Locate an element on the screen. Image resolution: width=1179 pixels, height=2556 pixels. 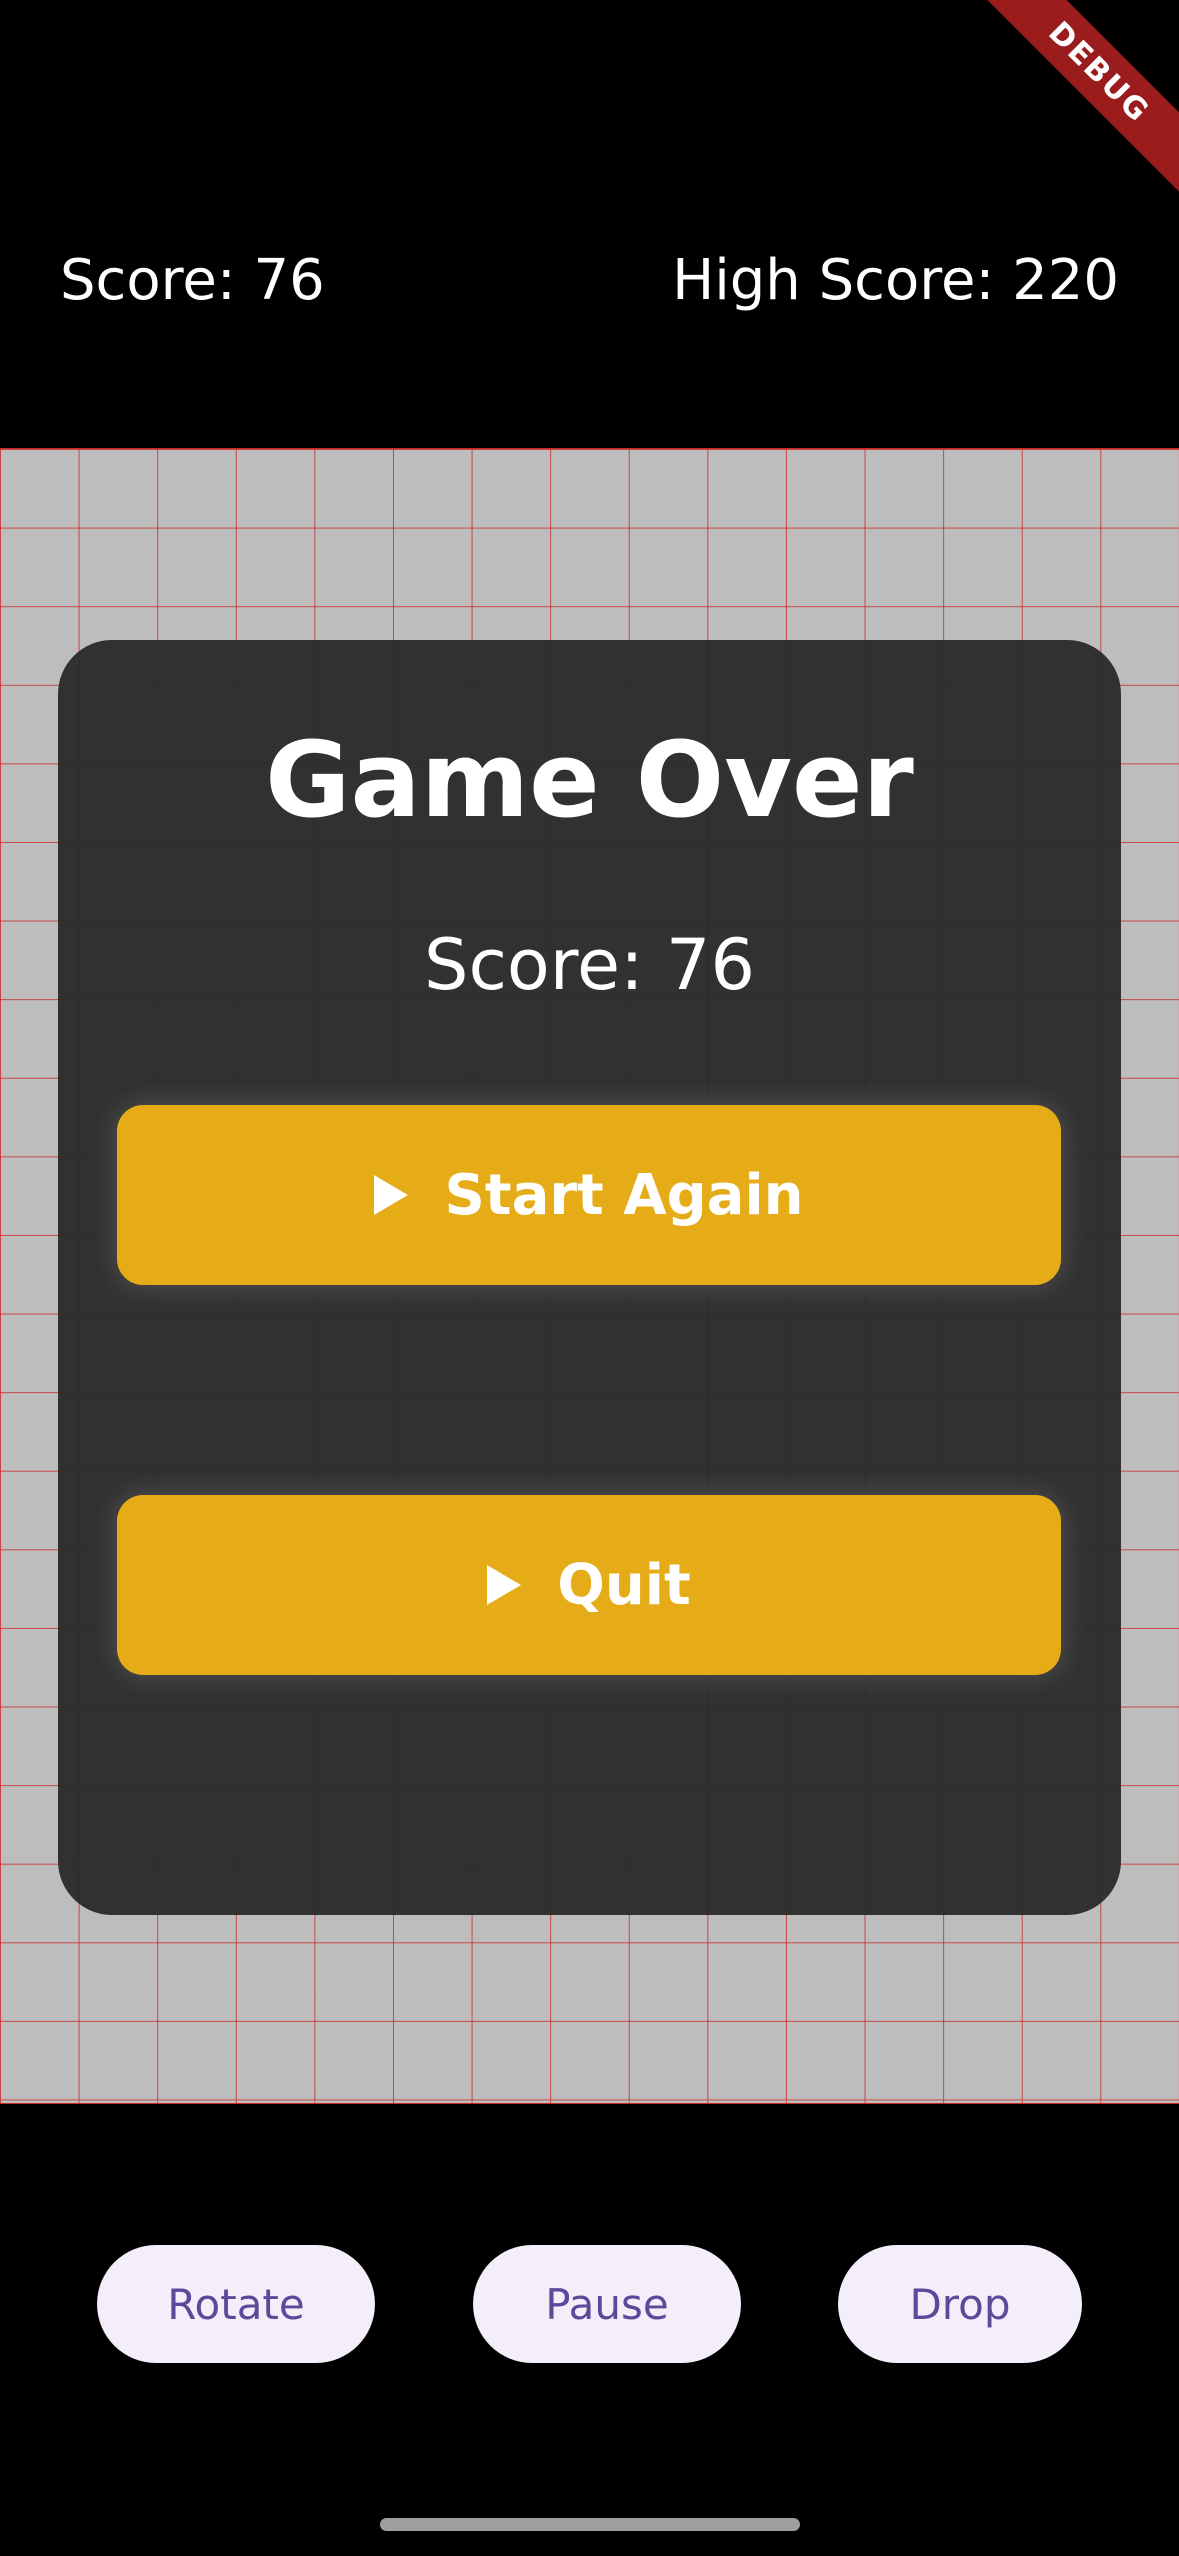
current-score: Score: 76 is located at coordinates (192, 280).